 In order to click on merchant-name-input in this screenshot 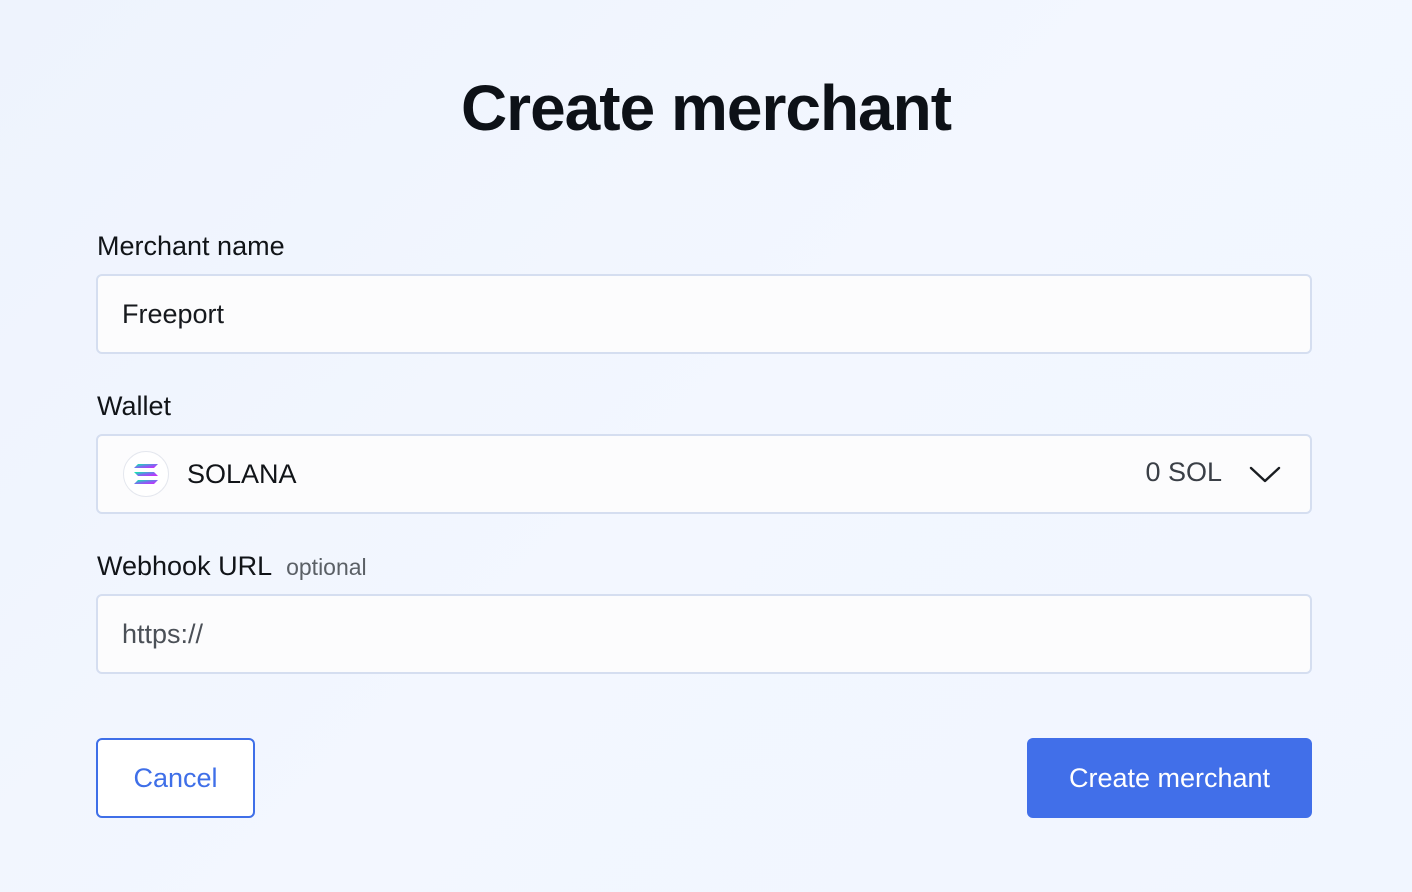, I will do `click(702, 314)`.